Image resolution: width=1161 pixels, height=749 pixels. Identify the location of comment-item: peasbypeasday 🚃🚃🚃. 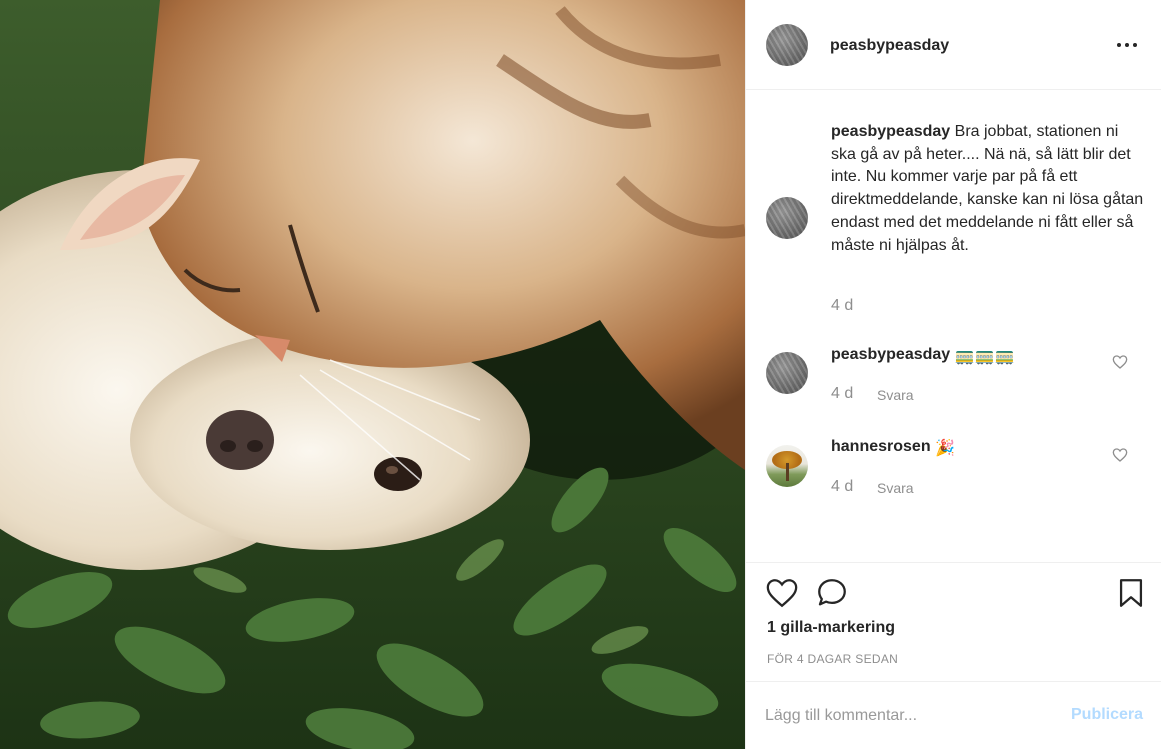
(922, 356).